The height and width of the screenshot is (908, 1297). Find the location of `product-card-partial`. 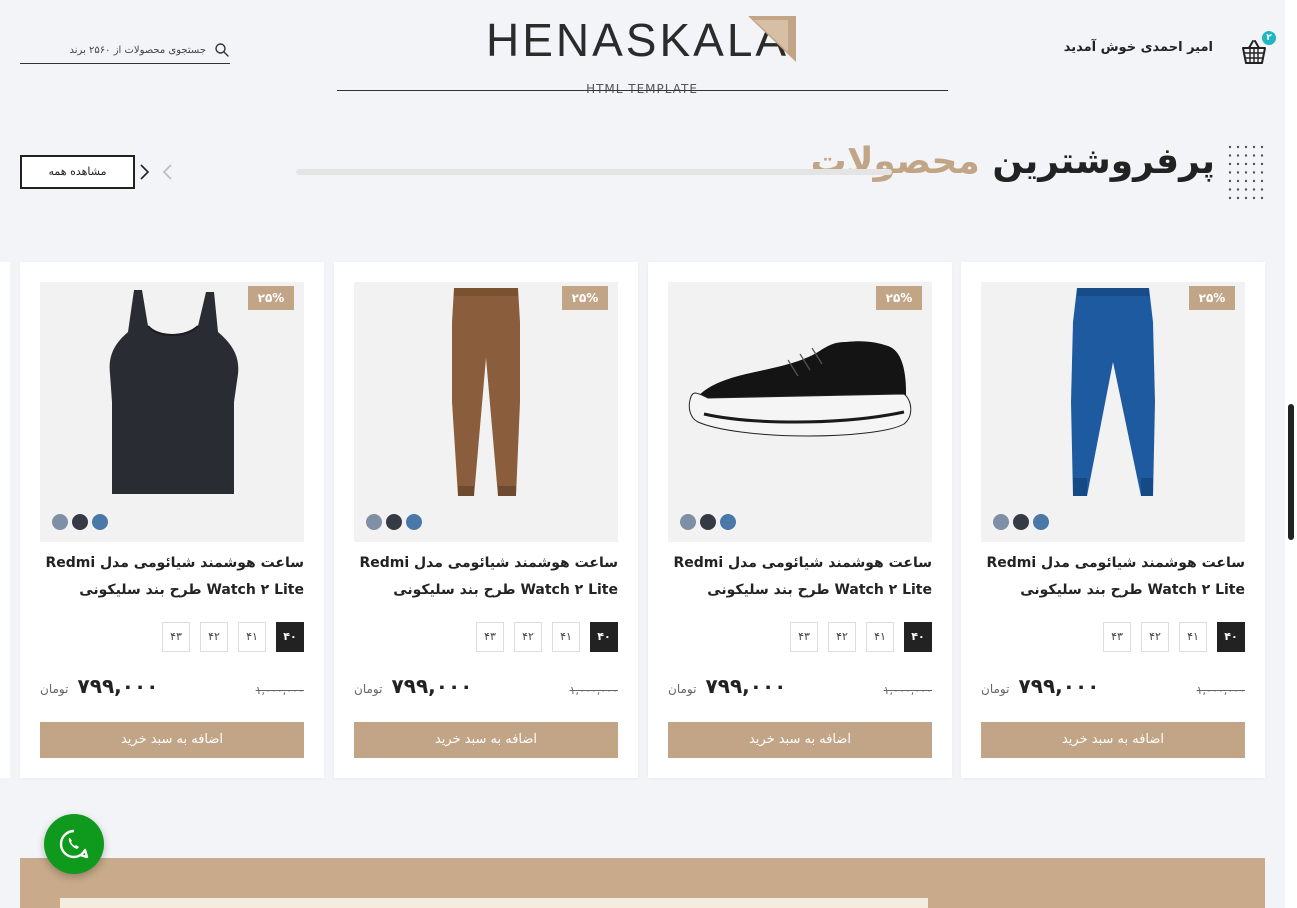

product-card-partial is located at coordinates (5, 520).